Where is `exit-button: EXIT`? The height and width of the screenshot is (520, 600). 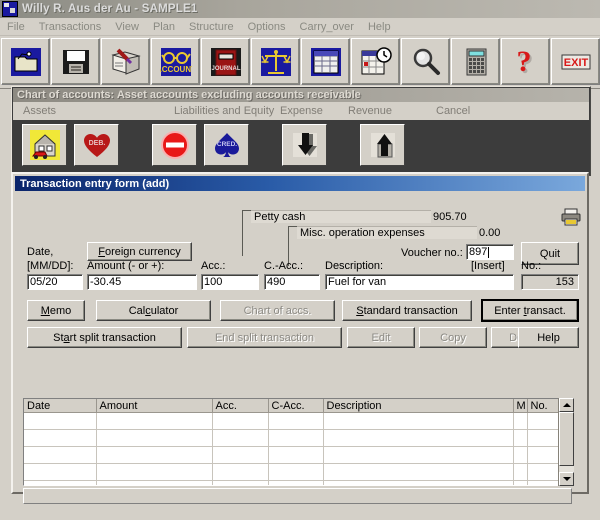 exit-button: EXIT is located at coordinates (575, 61).